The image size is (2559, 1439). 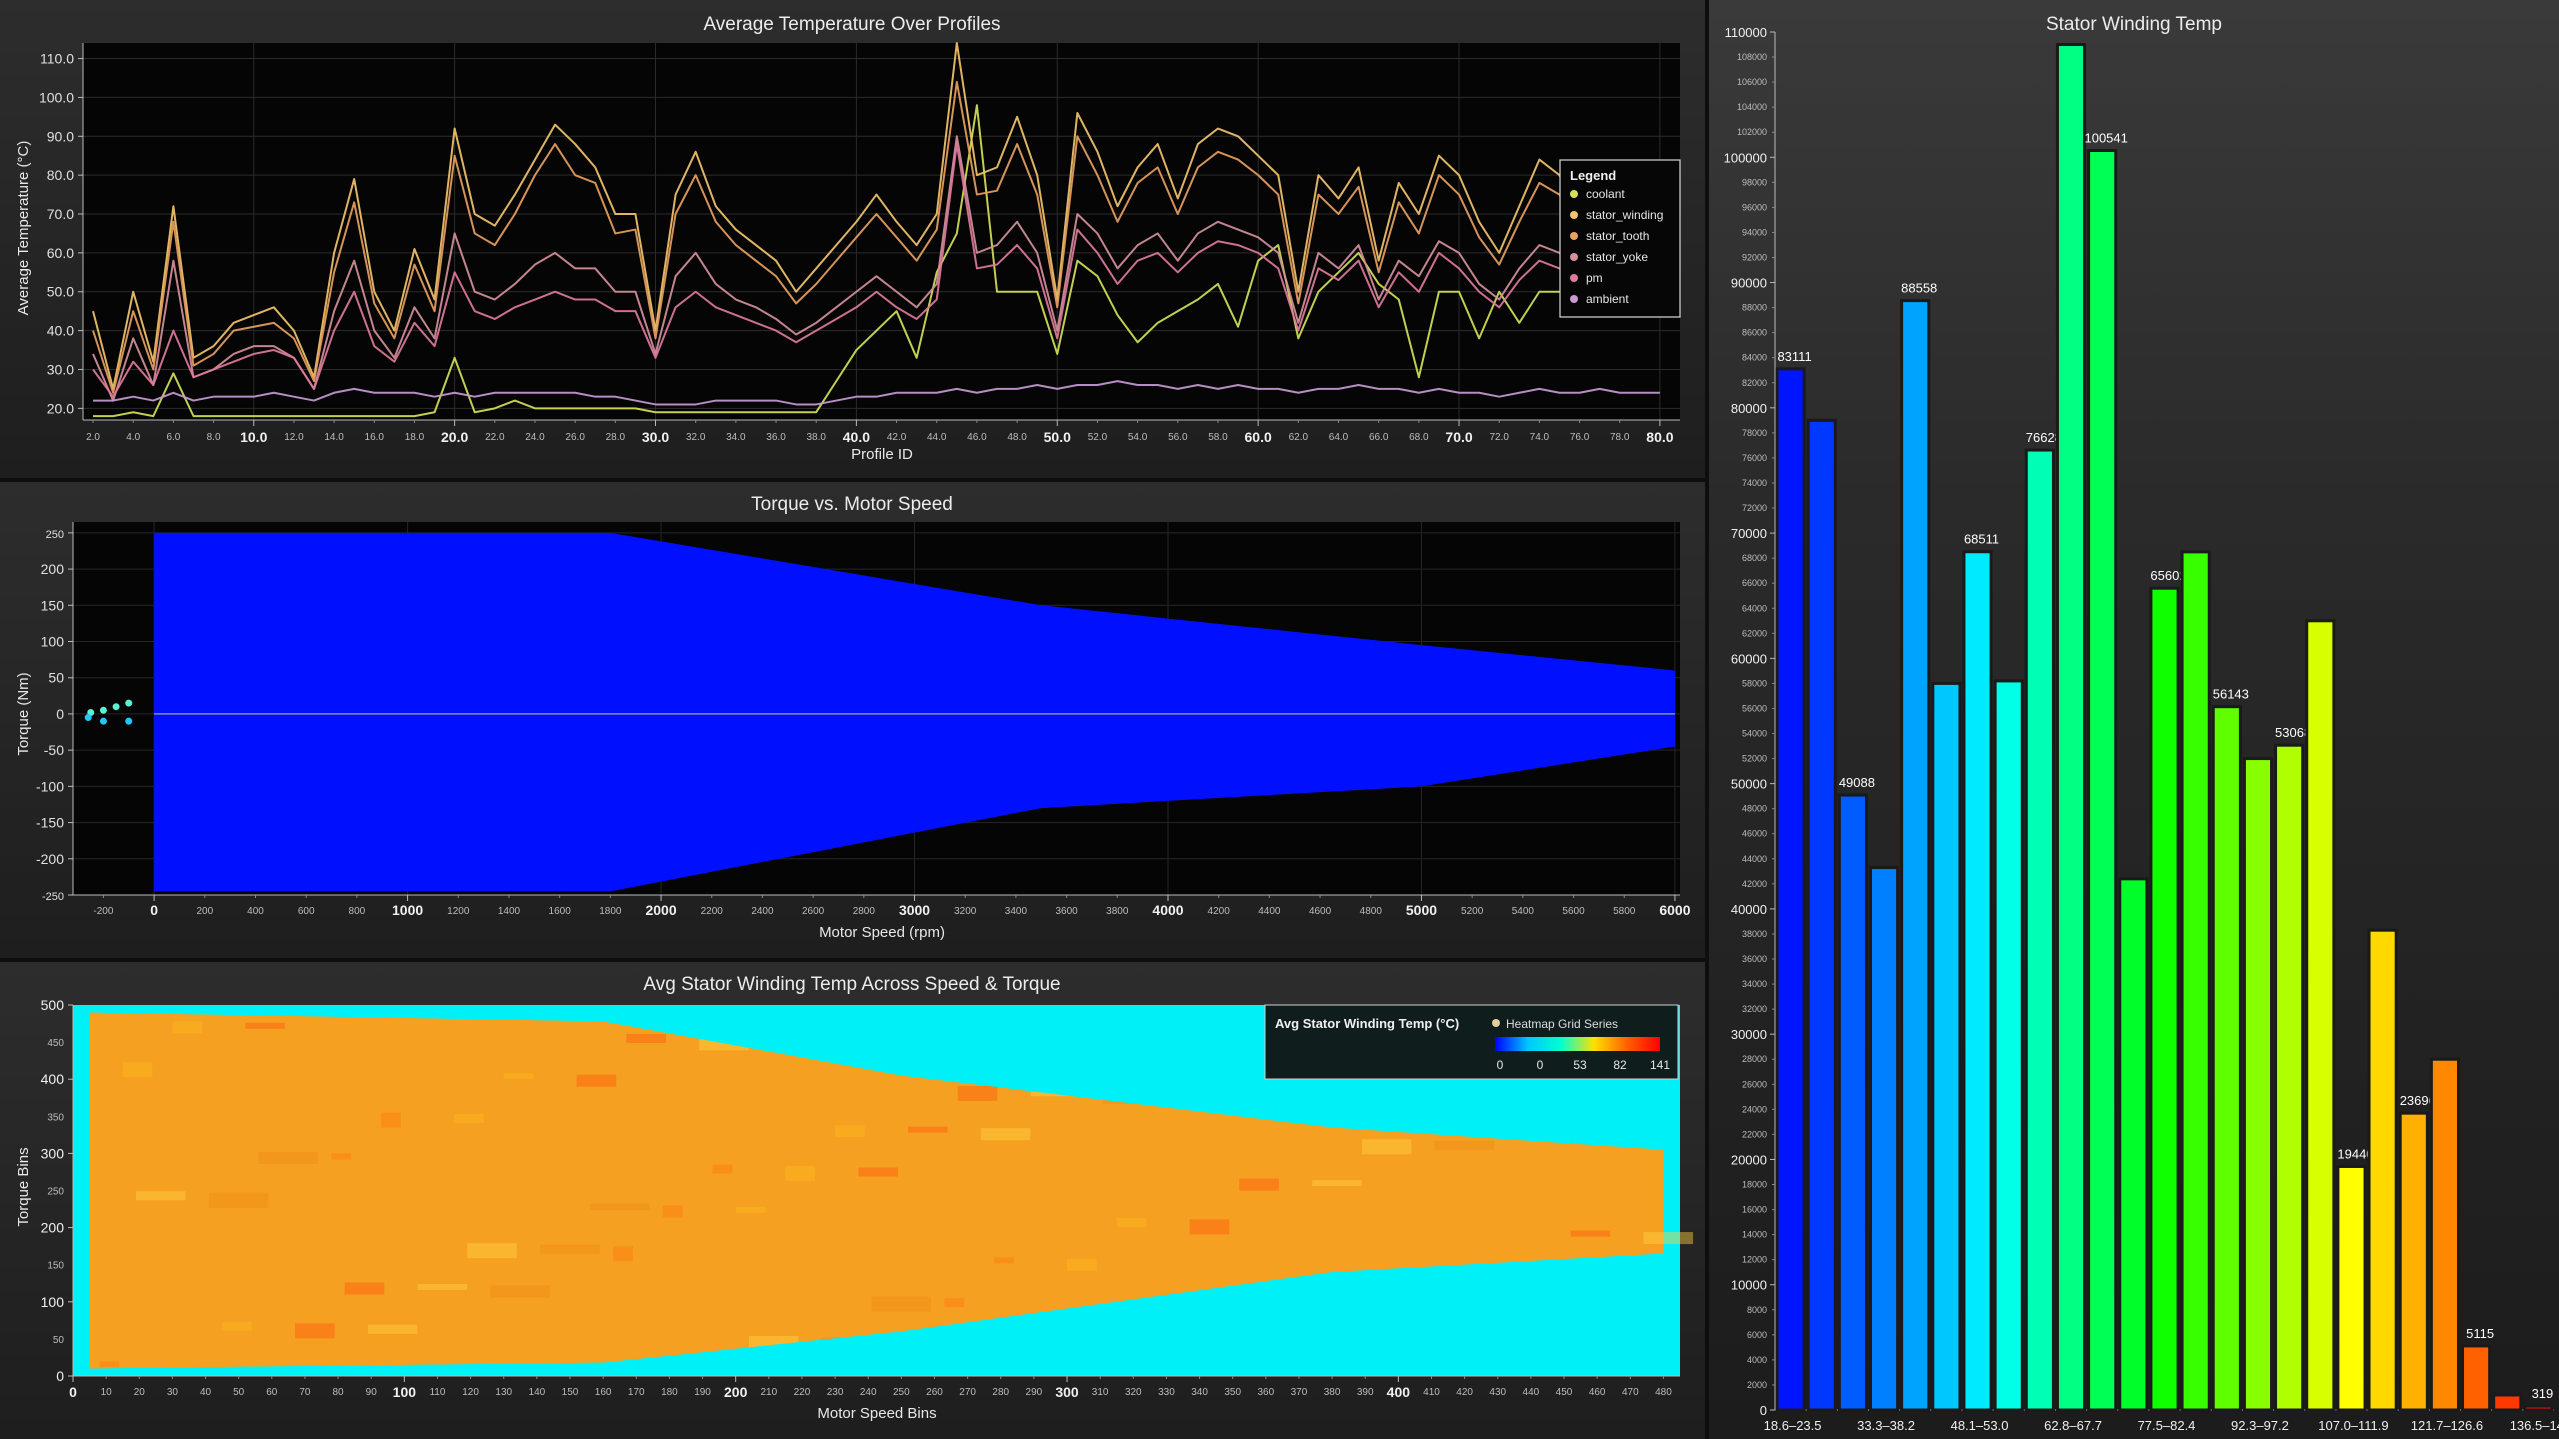 I want to click on x-minor-tick-label: 14.0, so click(x=334, y=437).